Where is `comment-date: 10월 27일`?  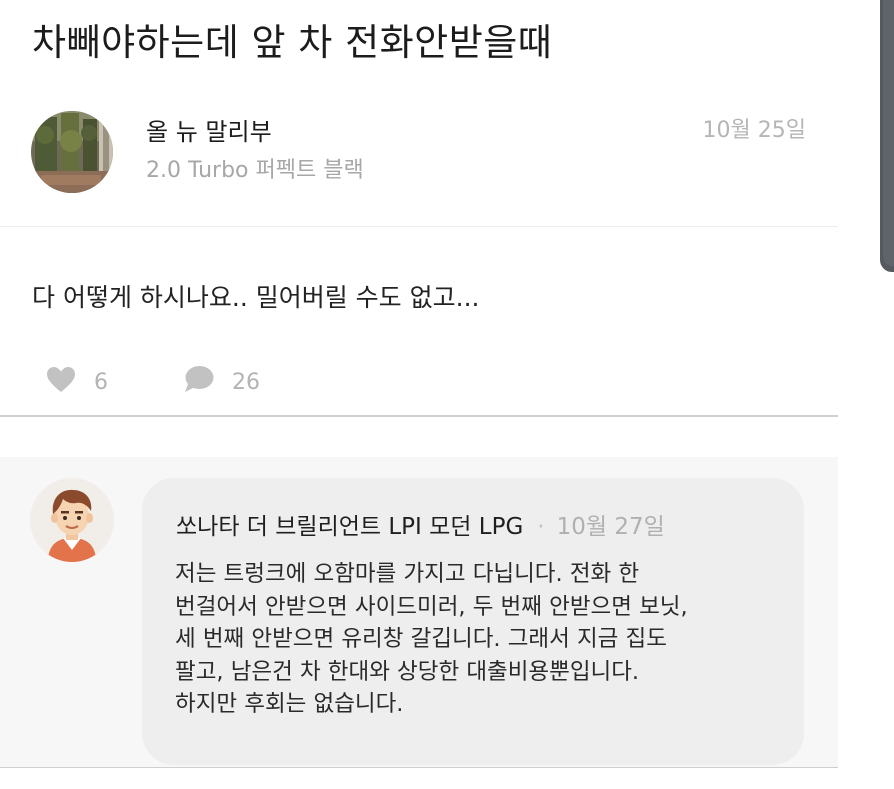 comment-date: 10월 27일 is located at coordinates (610, 527).